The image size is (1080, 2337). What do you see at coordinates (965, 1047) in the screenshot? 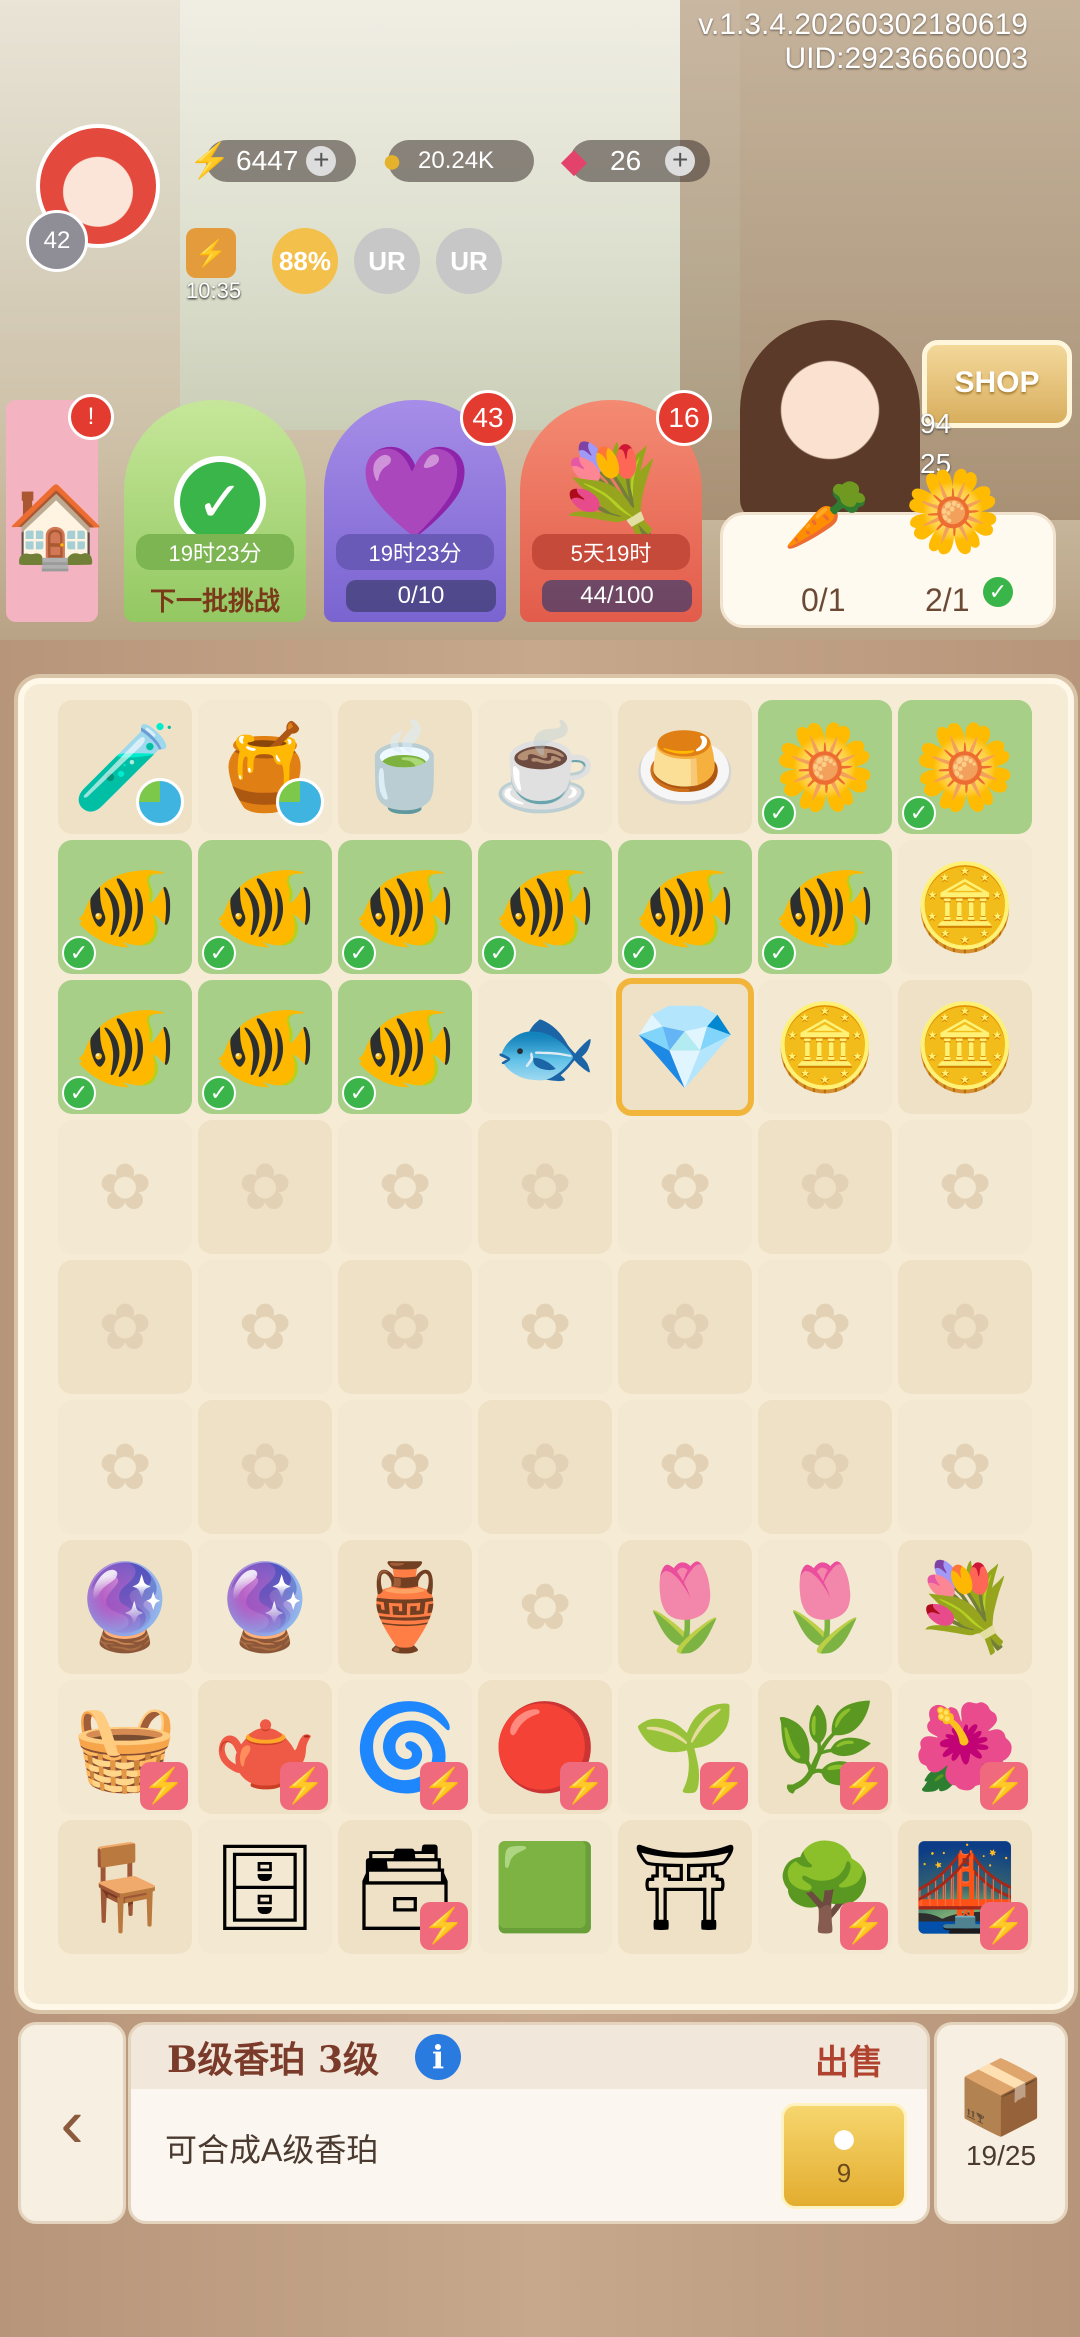
I see `board-cell-coin-single: 🪙` at bounding box center [965, 1047].